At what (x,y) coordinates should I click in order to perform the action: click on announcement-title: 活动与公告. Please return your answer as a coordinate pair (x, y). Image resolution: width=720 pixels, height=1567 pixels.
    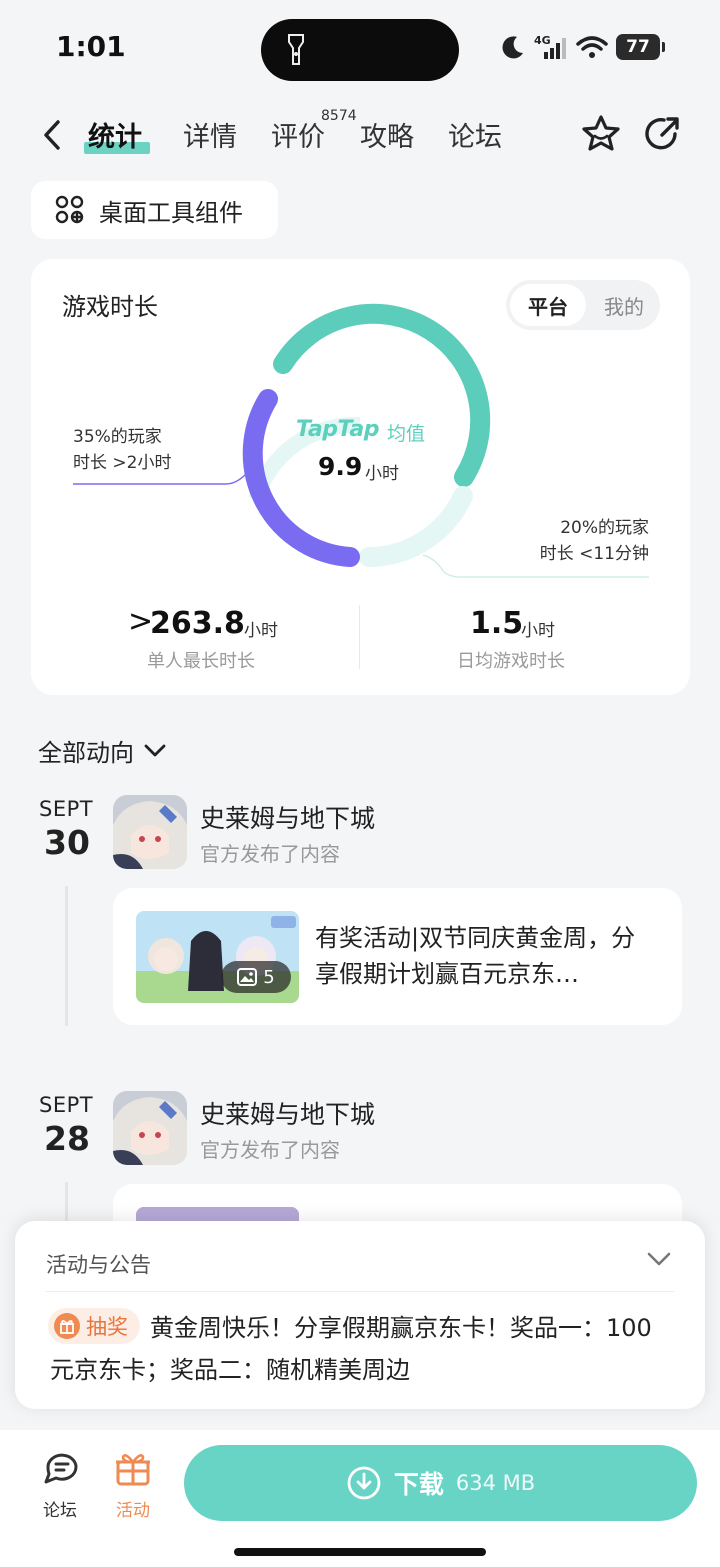
    Looking at the image, I should click on (98, 1265).